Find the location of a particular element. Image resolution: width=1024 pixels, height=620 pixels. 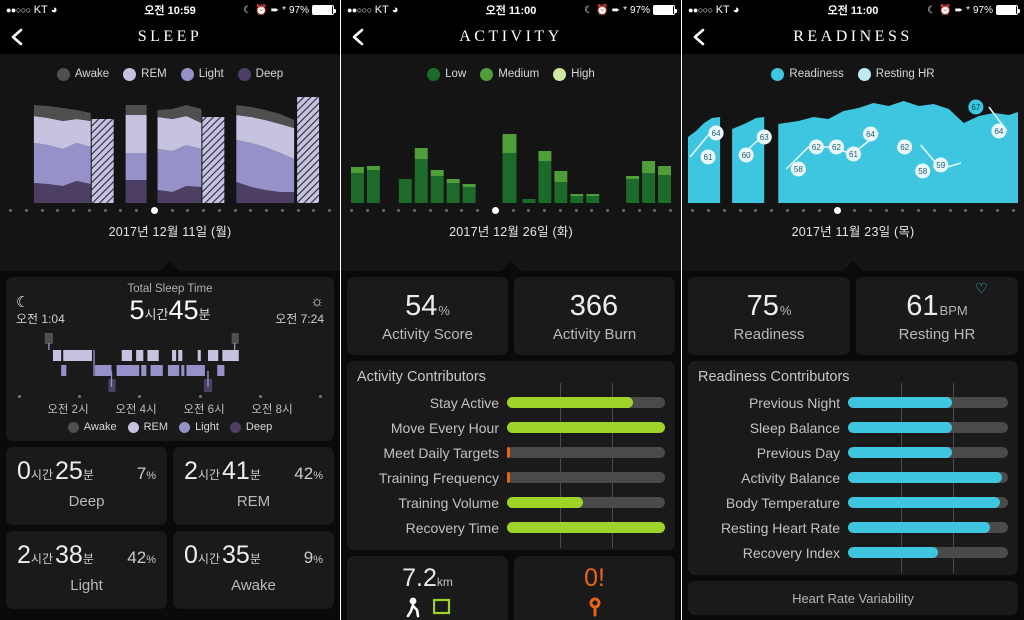

contributor-row: Previous Night is located at coordinates (853, 402).